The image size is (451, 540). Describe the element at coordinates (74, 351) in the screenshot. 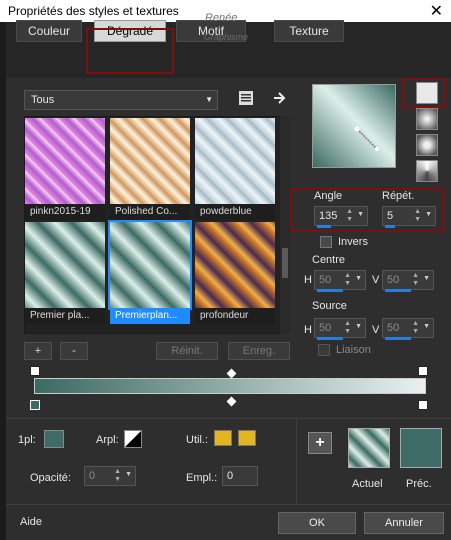

I see `remove-gradient-button: -` at that location.